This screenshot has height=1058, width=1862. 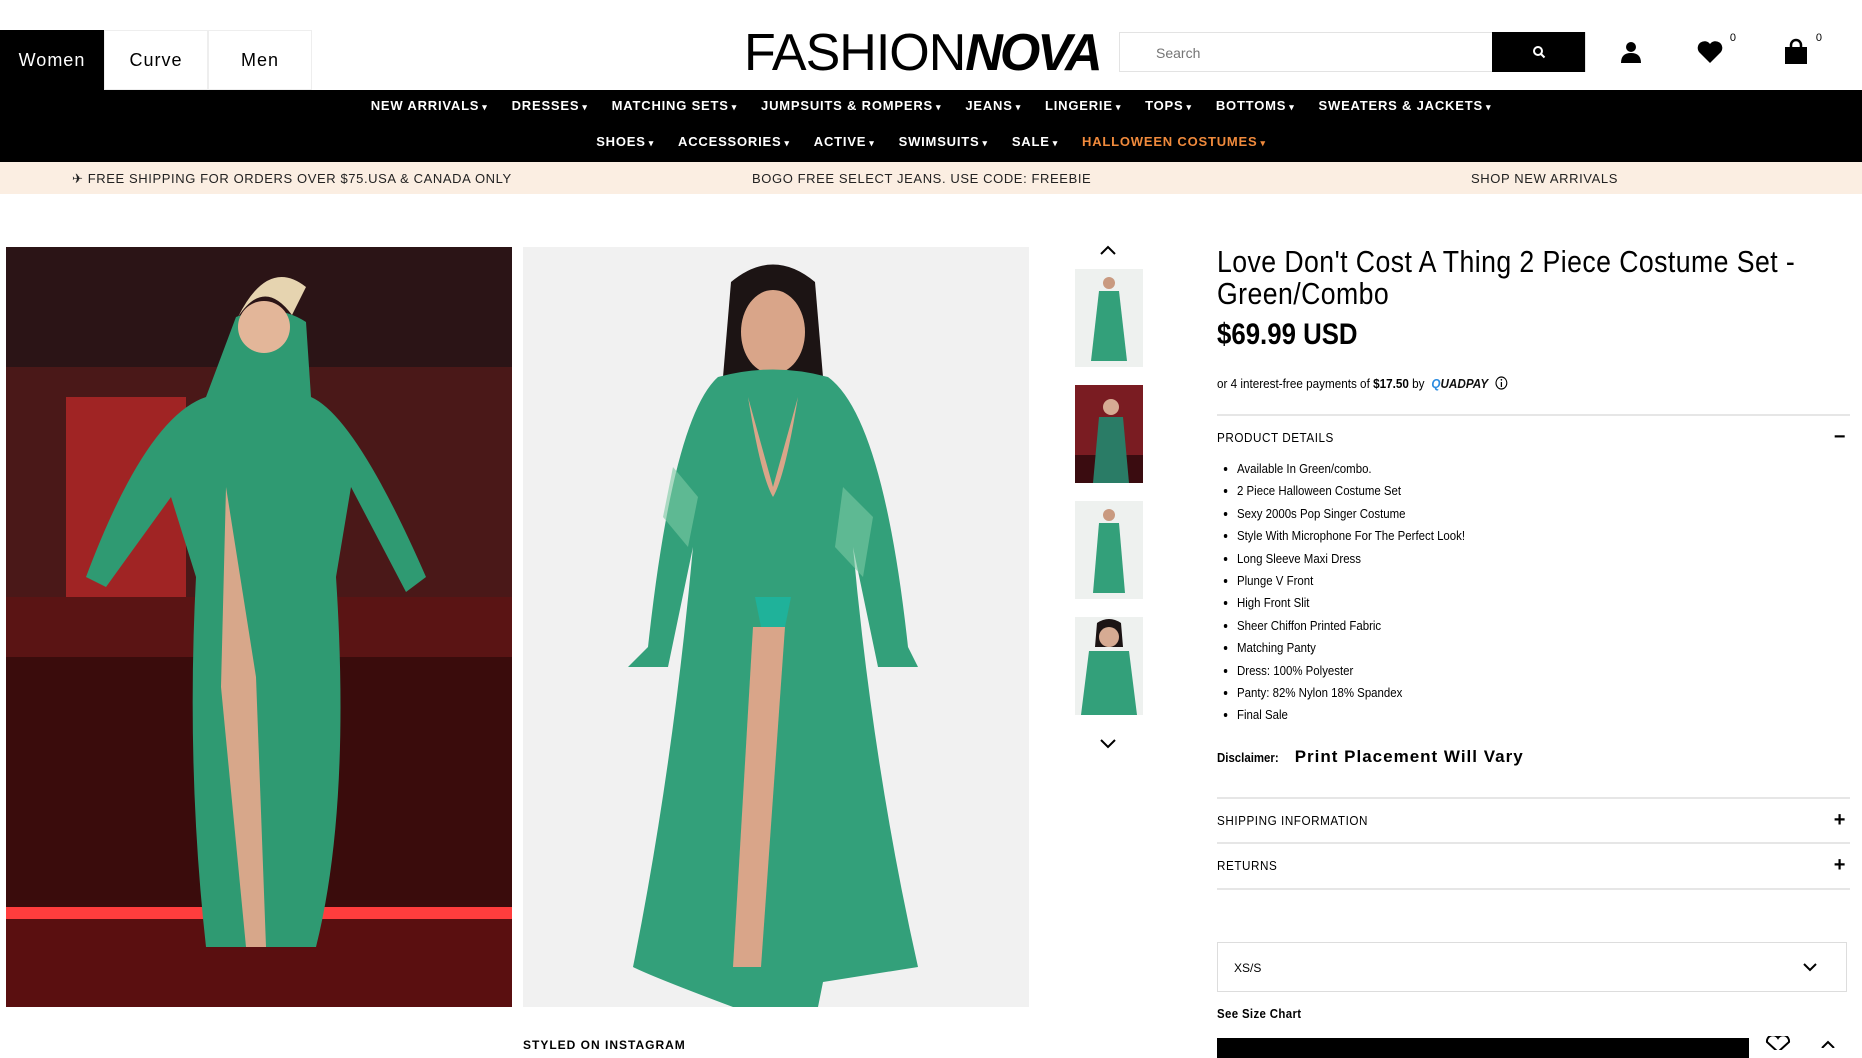 What do you see at coordinates (1533, 437) in the screenshot?
I see `accordion-product-details: PRODUCT DETAILS −` at bounding box center [1533, 437].